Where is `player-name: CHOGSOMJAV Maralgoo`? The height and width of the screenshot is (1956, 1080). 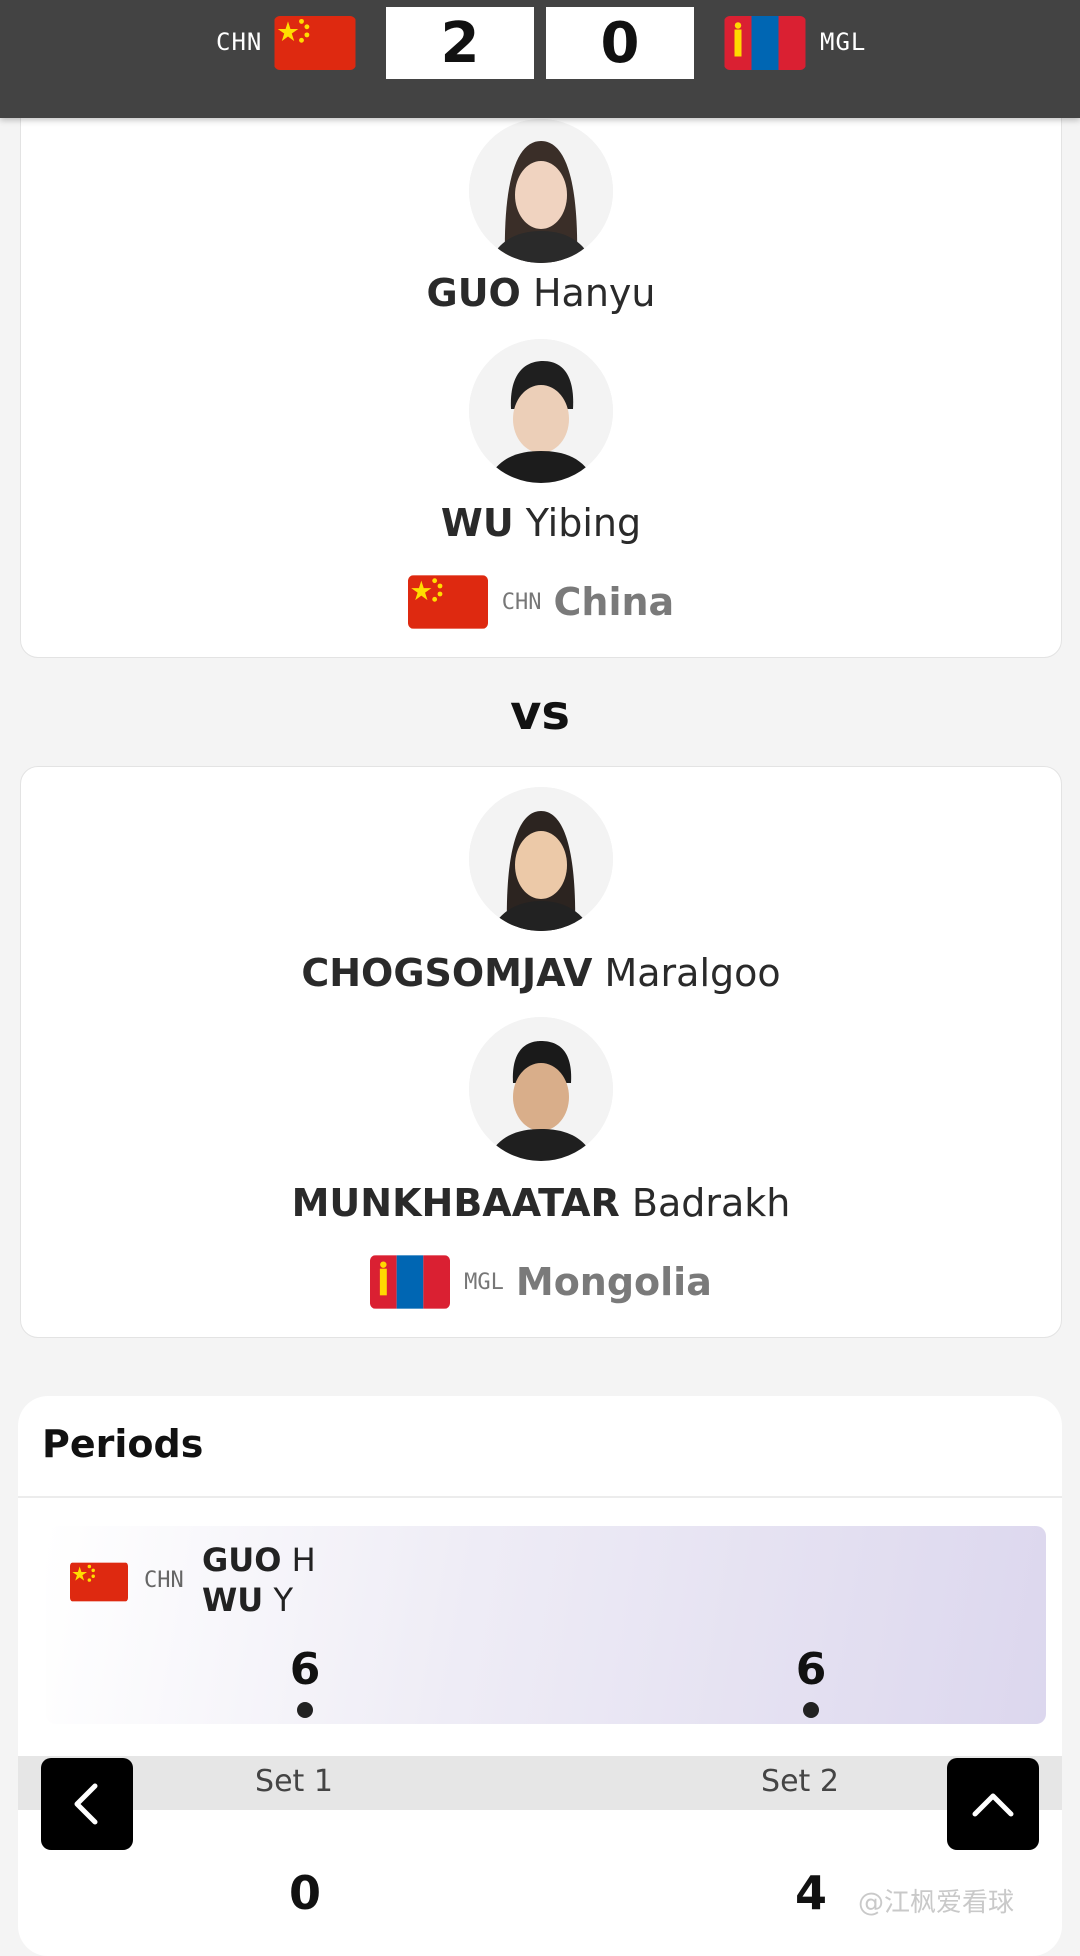 player-name: CHOGSOMJAV Maralgoo is located at coordinates (541, 973).